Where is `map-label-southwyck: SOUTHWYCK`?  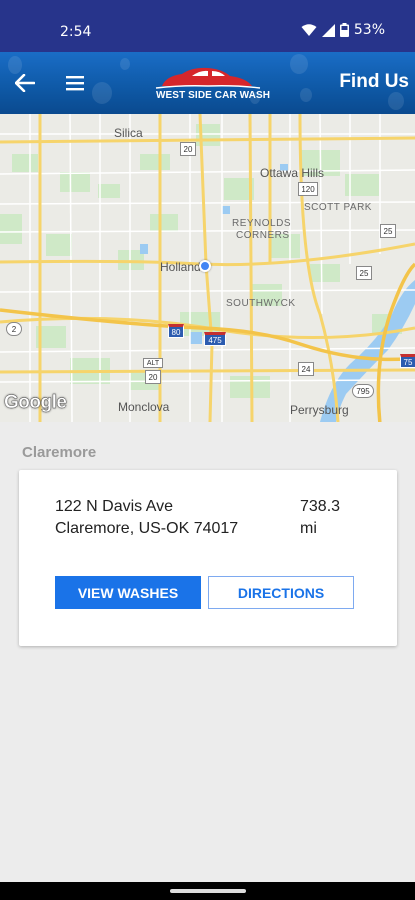
map-label-southwyck: SOUTHWYCK is located at coordinates (261, 303).